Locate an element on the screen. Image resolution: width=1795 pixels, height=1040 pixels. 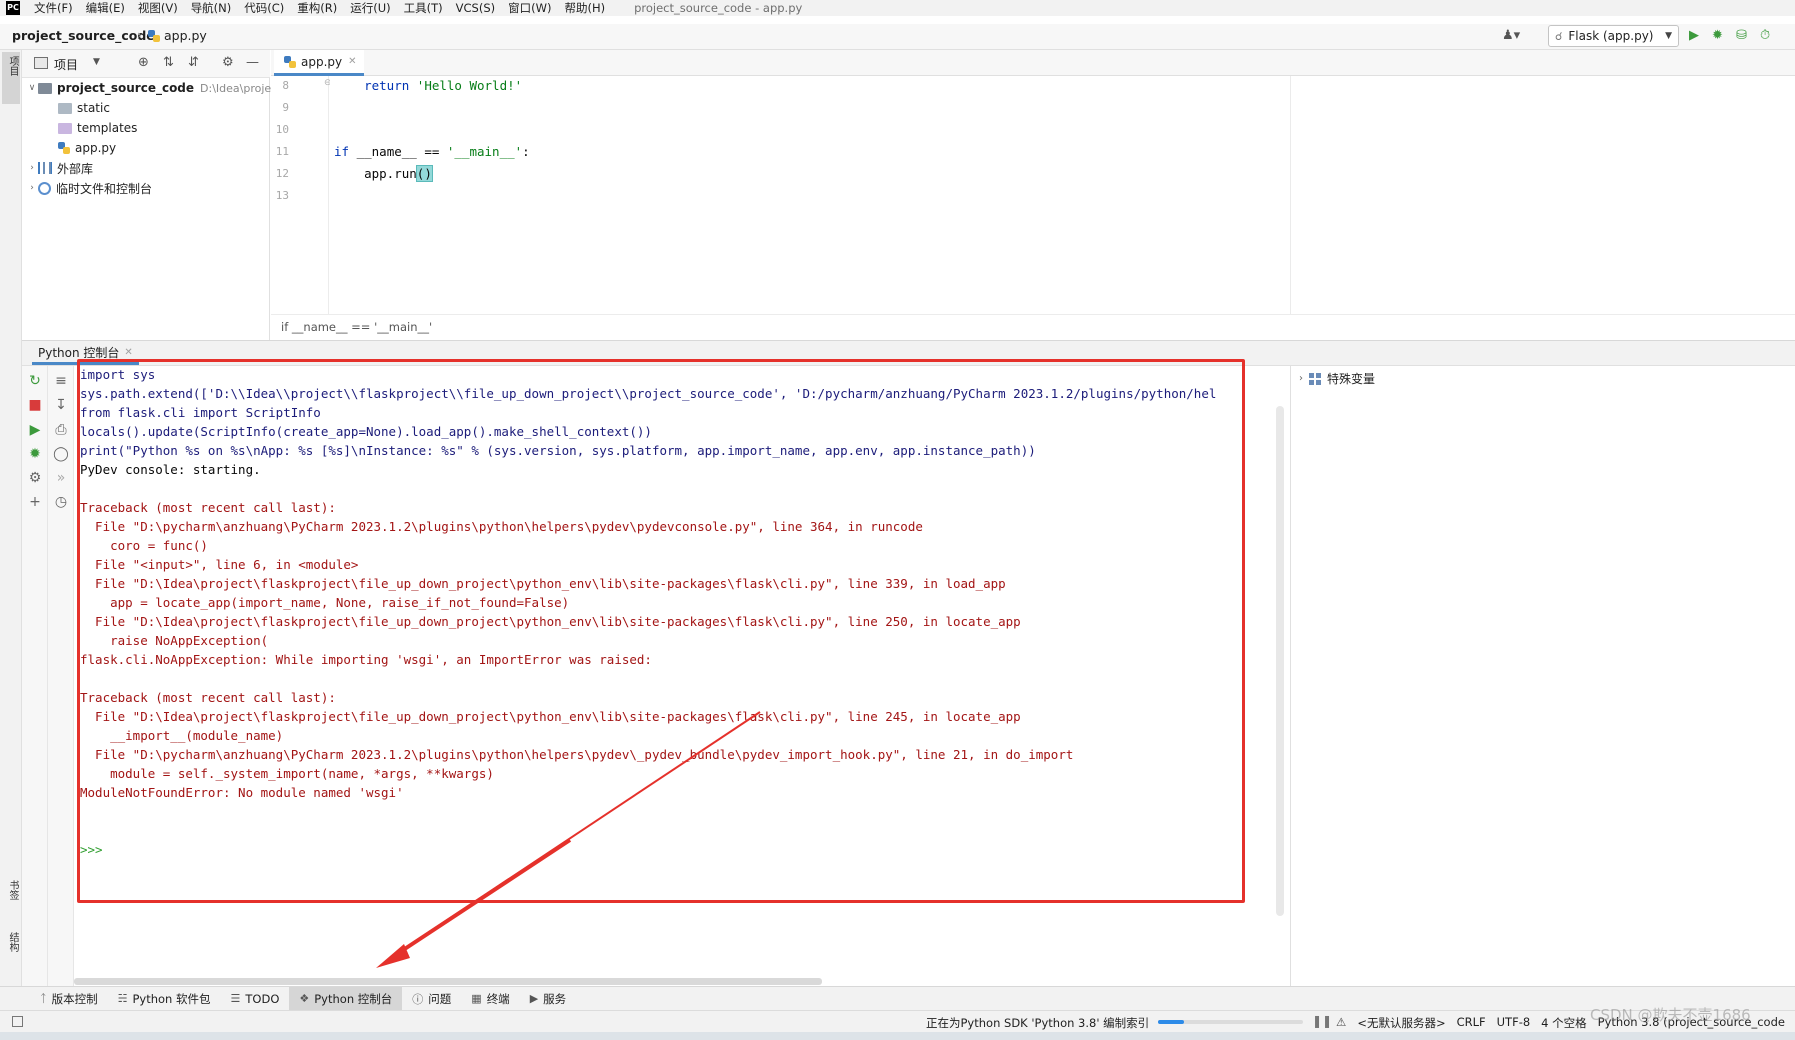
add-icon: + is located at coordinates (35, 502).